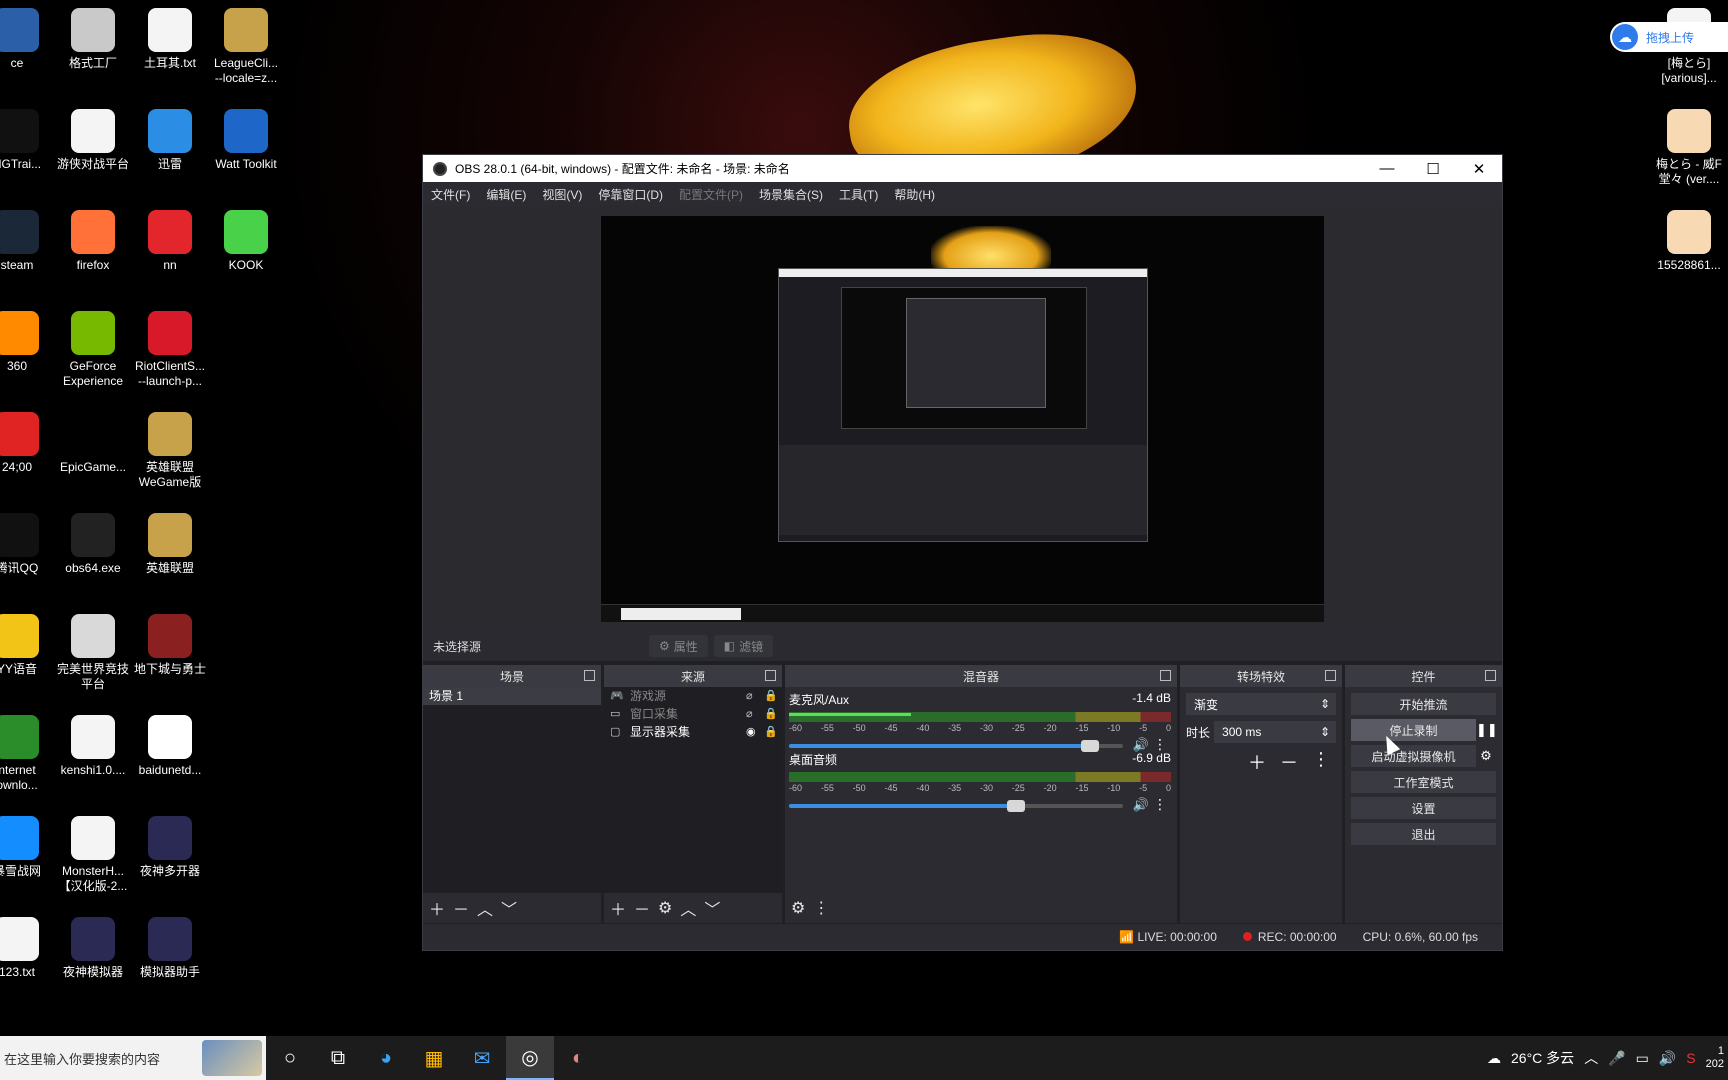 The image size is (1728, 1080). What do you see at coordinates (93, 140) in the screenshot?
I see `desktop-icon: 游侠对战平台` at bounding box center [93, 140].